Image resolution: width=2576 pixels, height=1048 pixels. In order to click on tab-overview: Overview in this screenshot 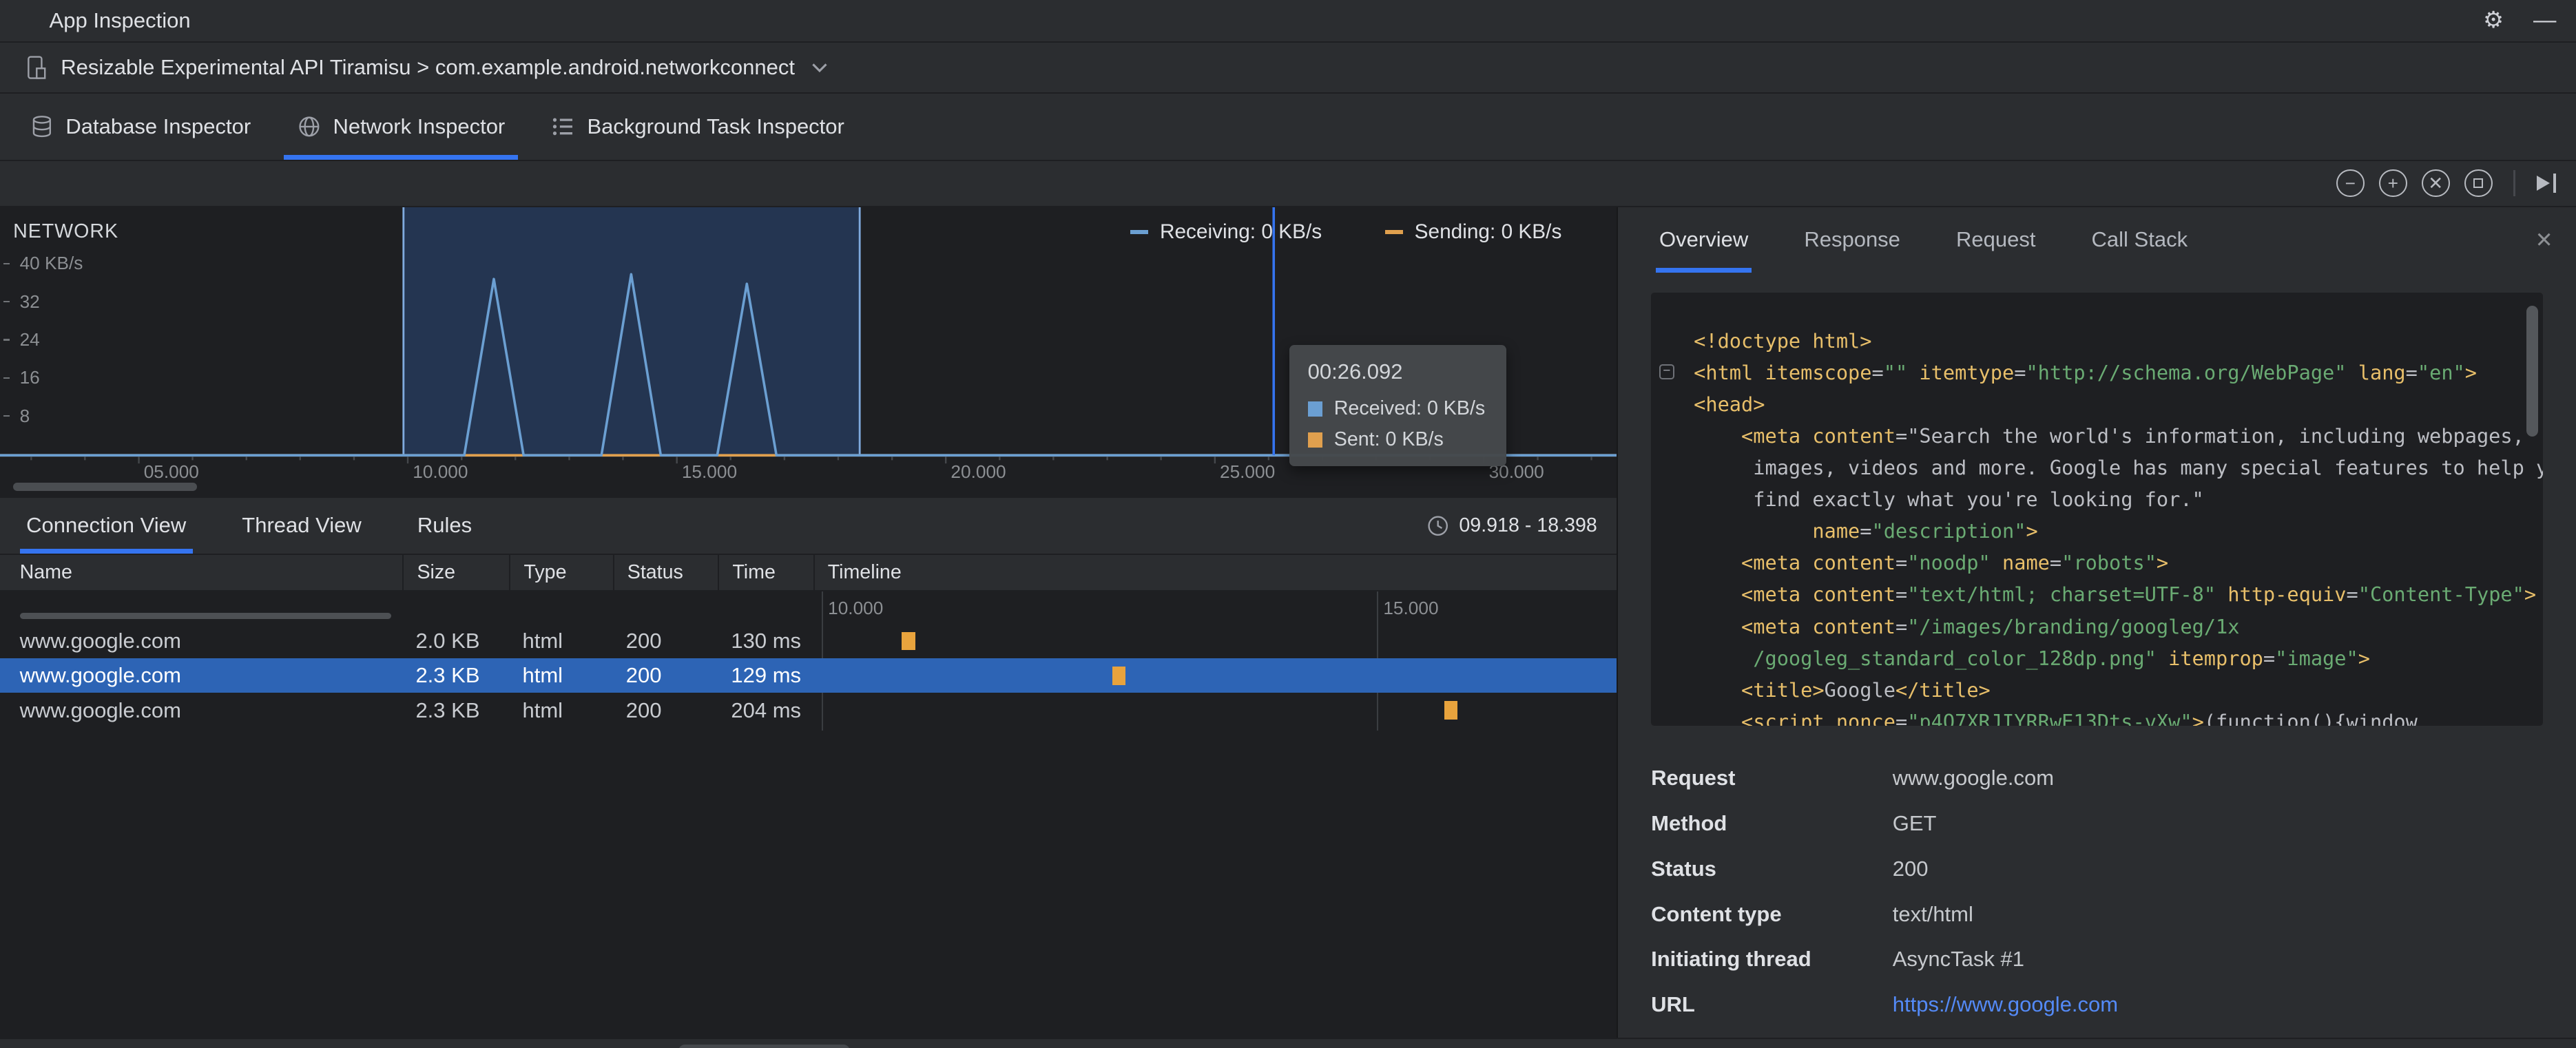, I will do `click(1704, 240)`.